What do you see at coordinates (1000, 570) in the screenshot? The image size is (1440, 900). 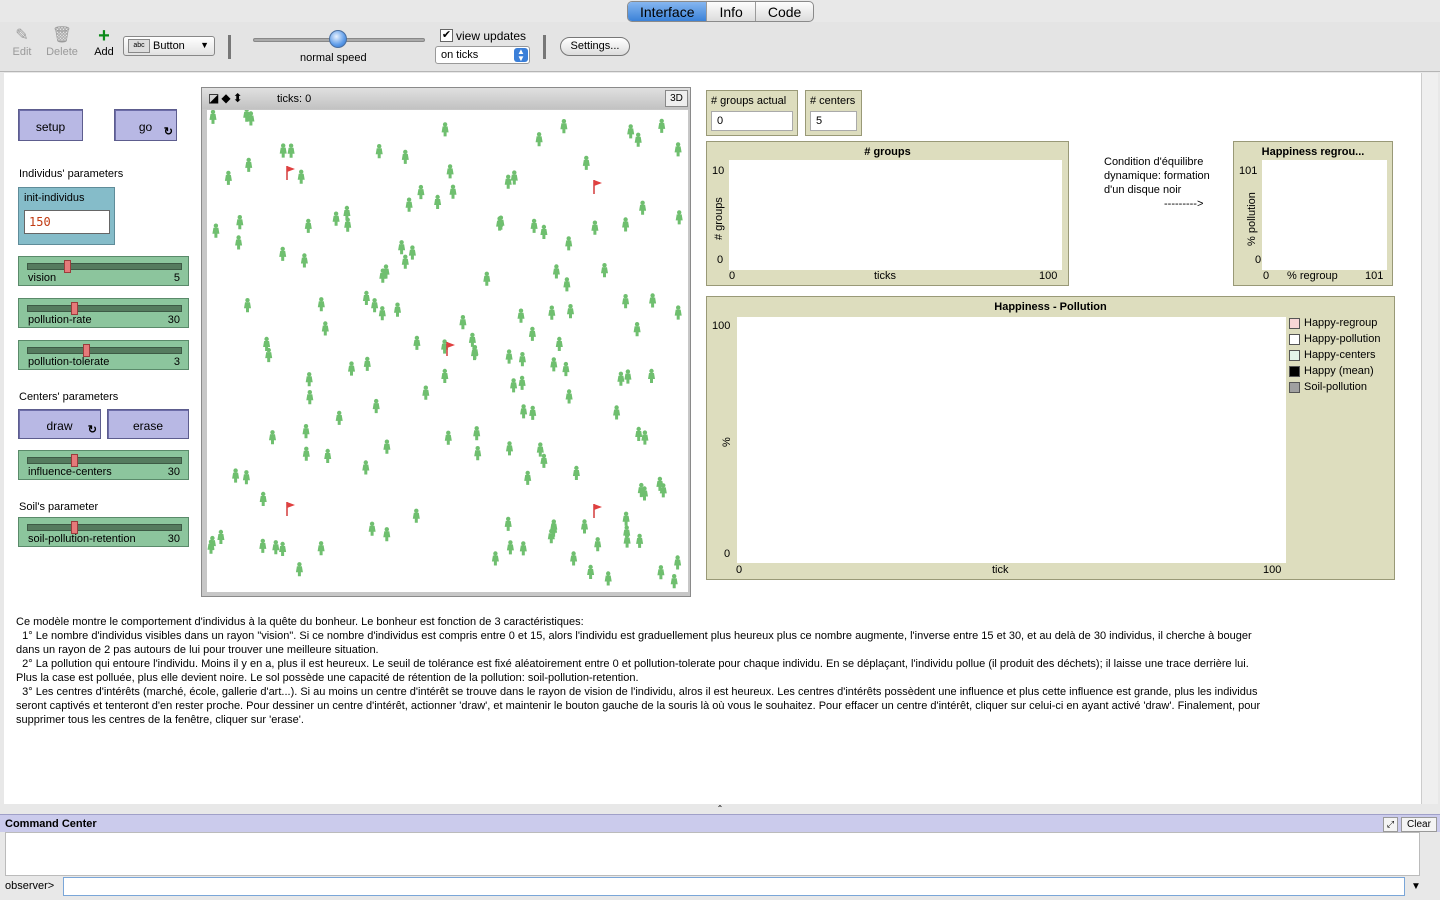 I see `x-axis-label: tick` at bounding box center [1000, 570].